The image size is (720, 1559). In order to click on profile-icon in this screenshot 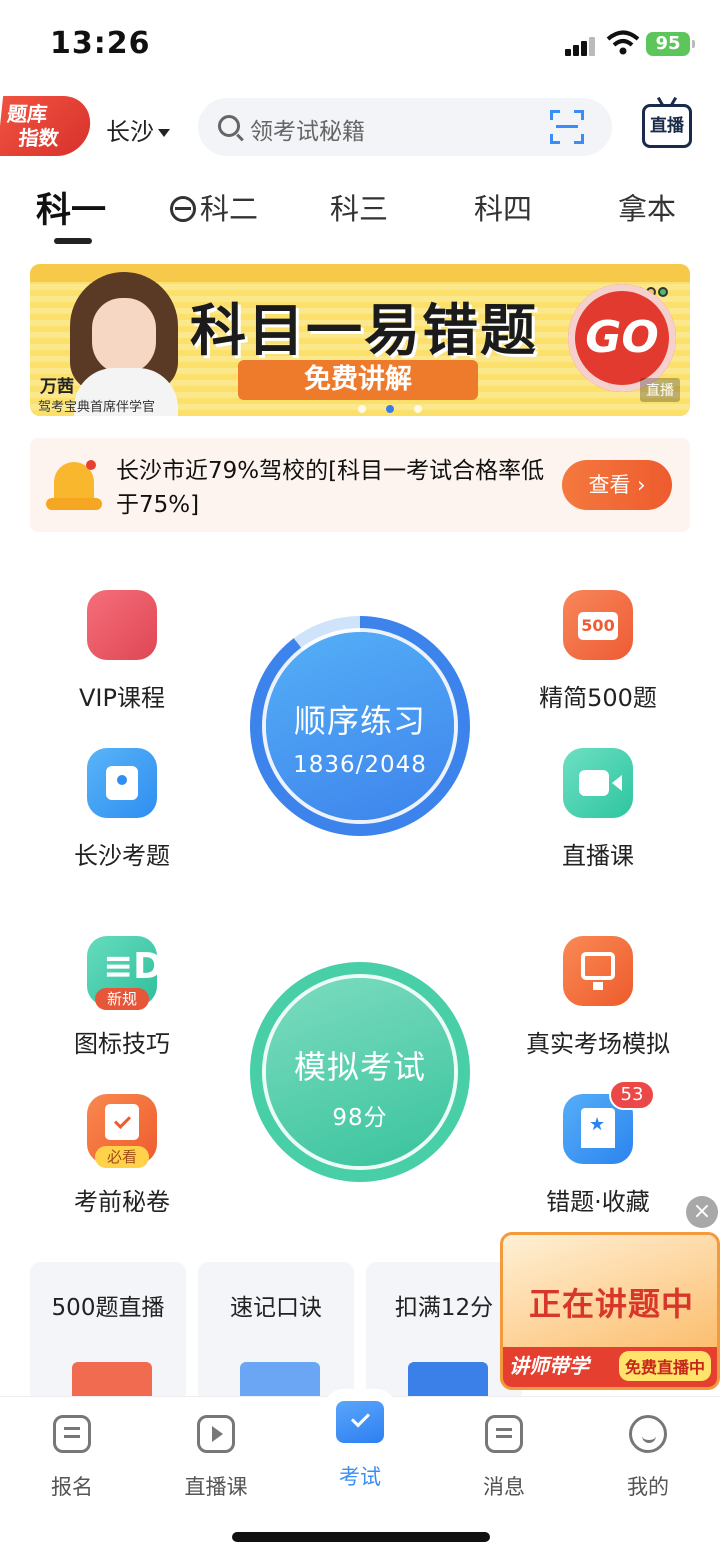, I will do `click(648, 1434)`.